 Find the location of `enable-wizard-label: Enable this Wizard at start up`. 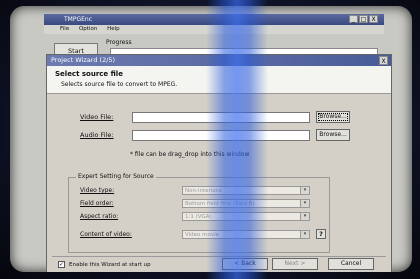

enable-wizard-label: Enable this Wizard at start up is located at coordinates (110, 264).